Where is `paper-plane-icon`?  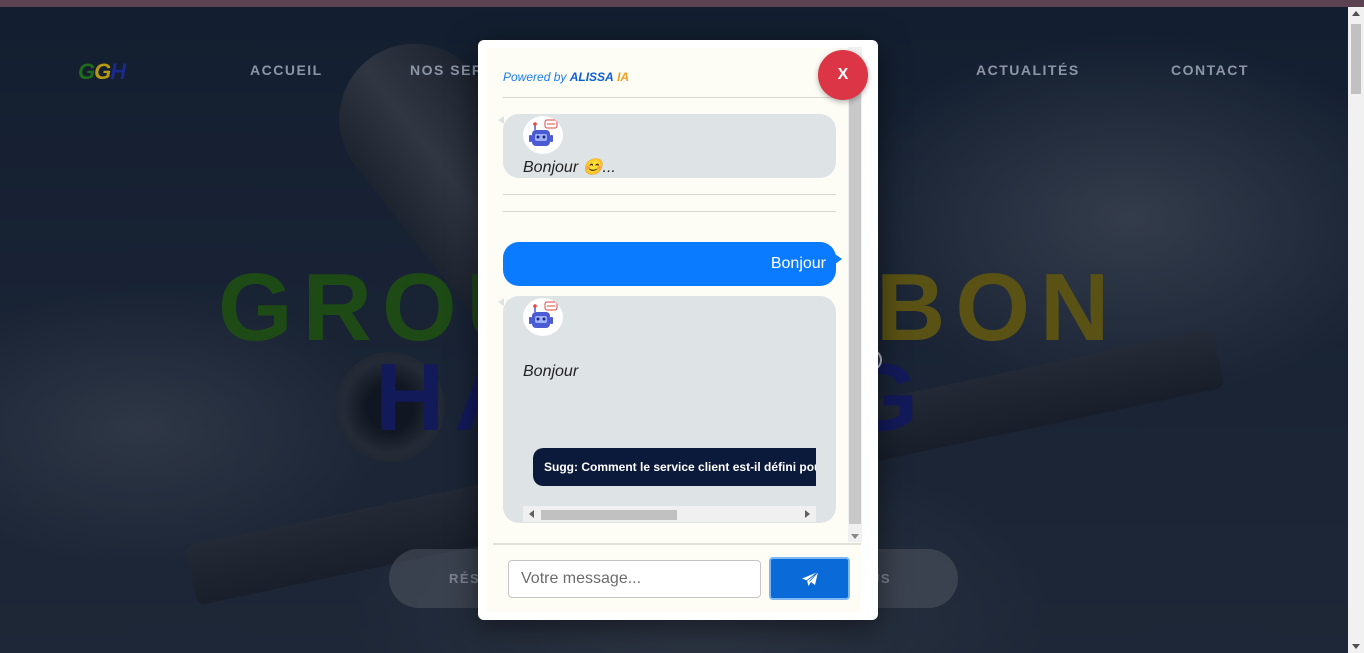
paper-plane-icon is located at coordinates (809, 578).